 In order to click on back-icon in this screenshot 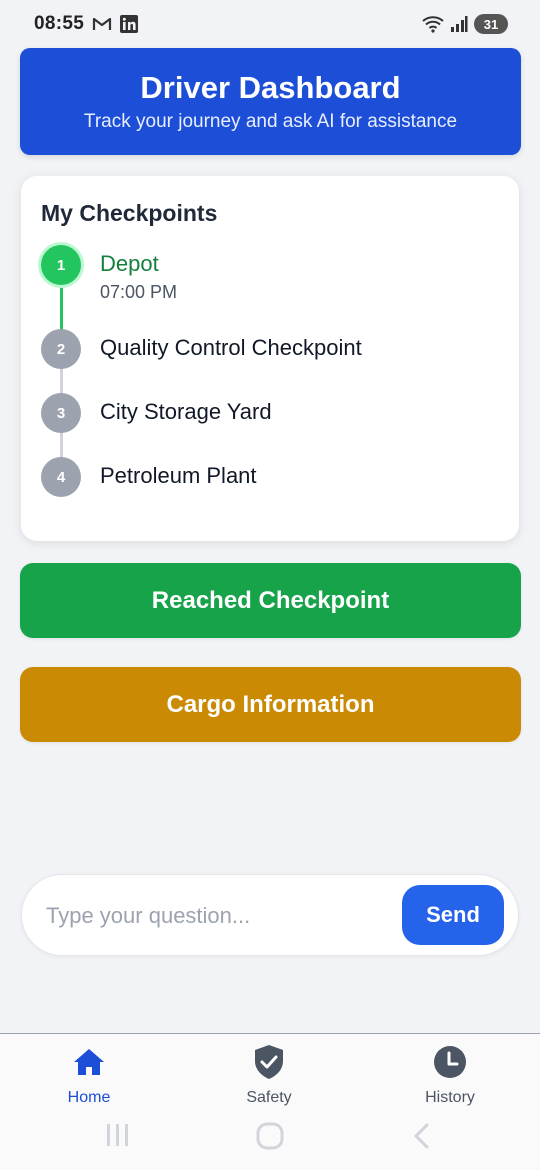, I will do `click(421, 1136)`.